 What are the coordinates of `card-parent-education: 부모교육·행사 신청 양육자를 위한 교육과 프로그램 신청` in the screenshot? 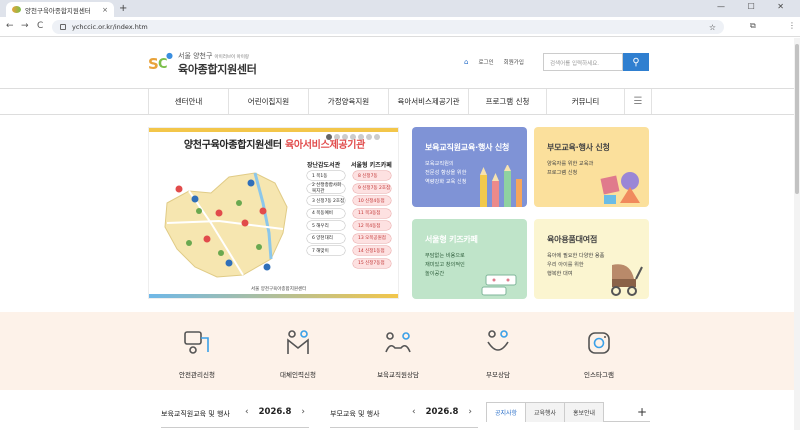 It's located at (591, 167).